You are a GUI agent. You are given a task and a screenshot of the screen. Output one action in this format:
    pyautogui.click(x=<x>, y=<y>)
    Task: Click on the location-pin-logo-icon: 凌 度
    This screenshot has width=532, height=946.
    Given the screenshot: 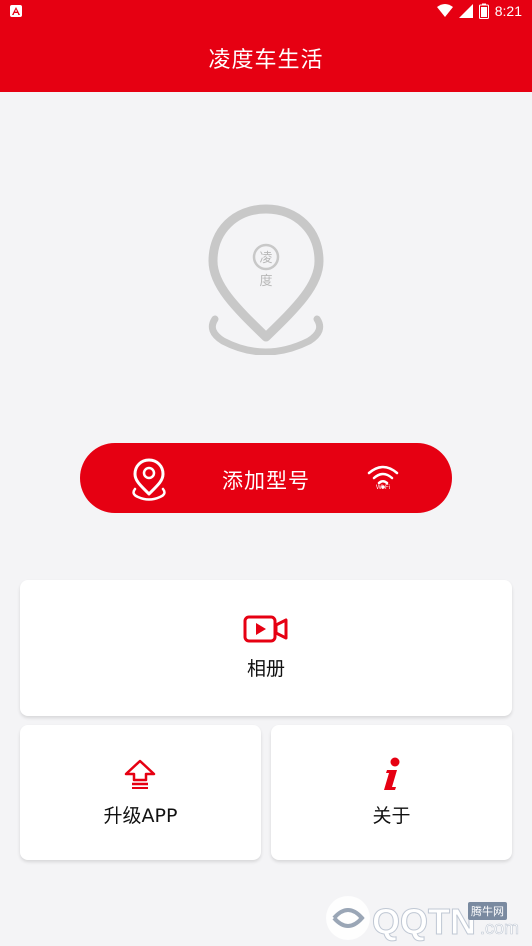 What is the action you would take?
    pyautogui.click(x=266, y=279)
    